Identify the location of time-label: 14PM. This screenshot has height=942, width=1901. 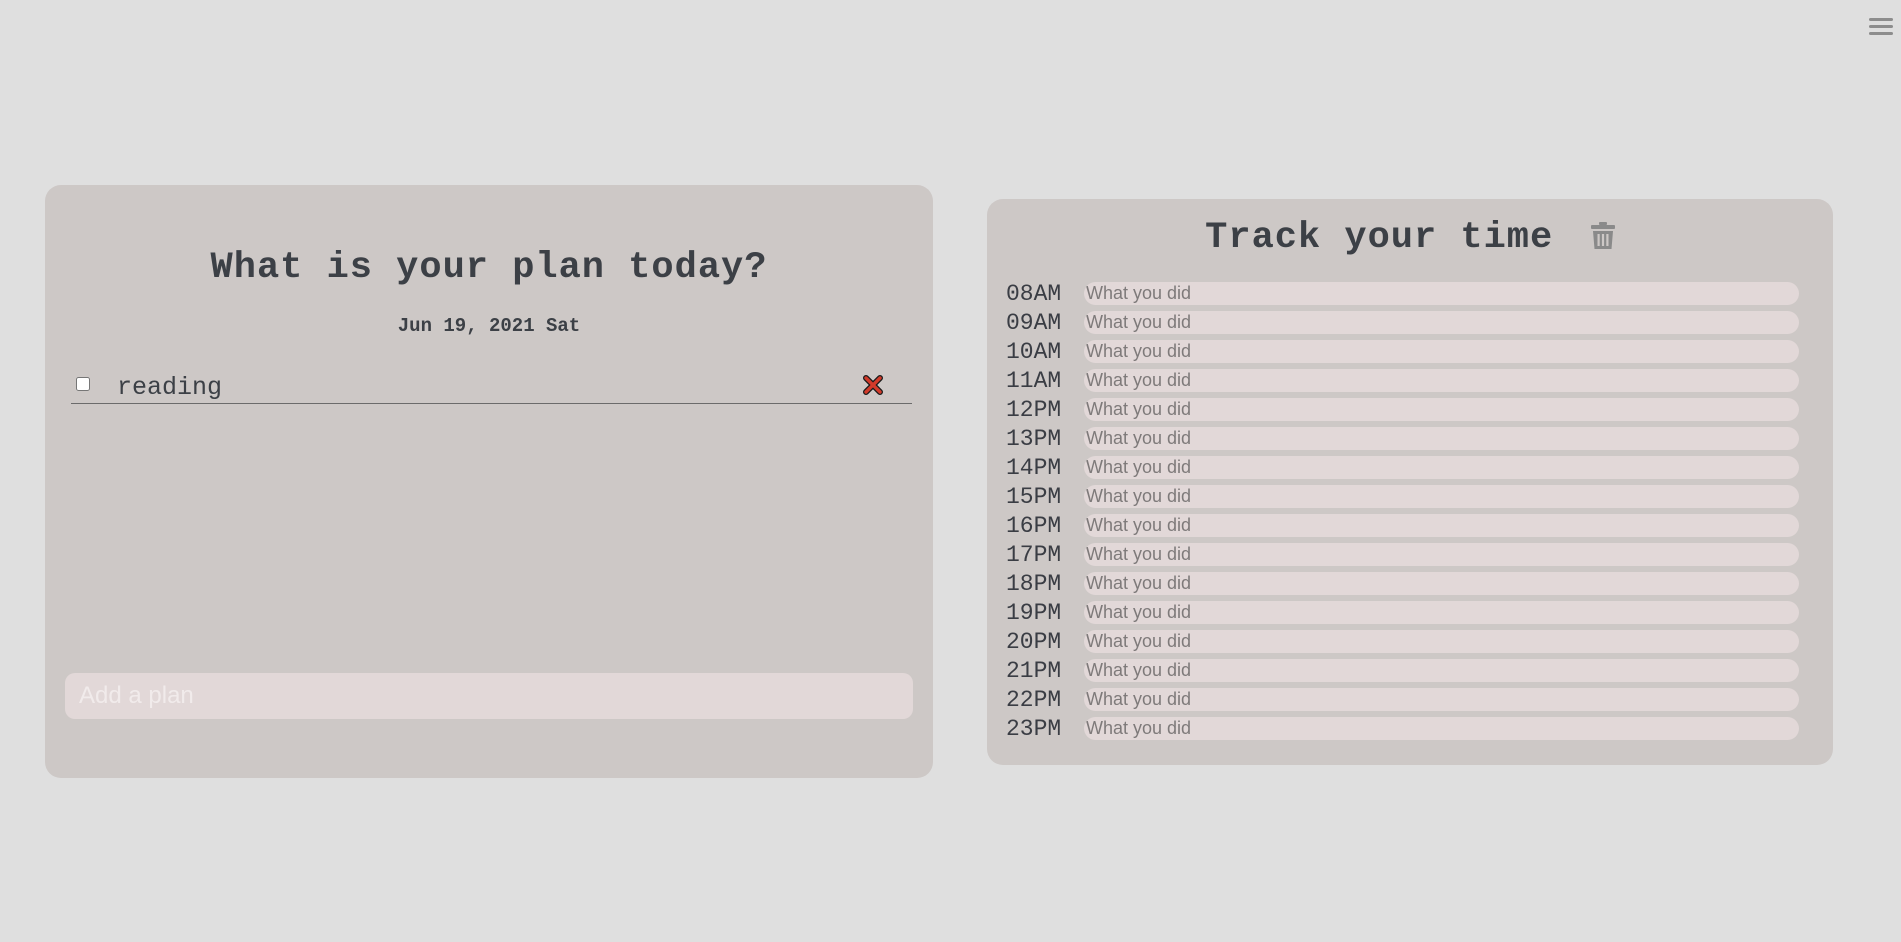
(1034, 468).